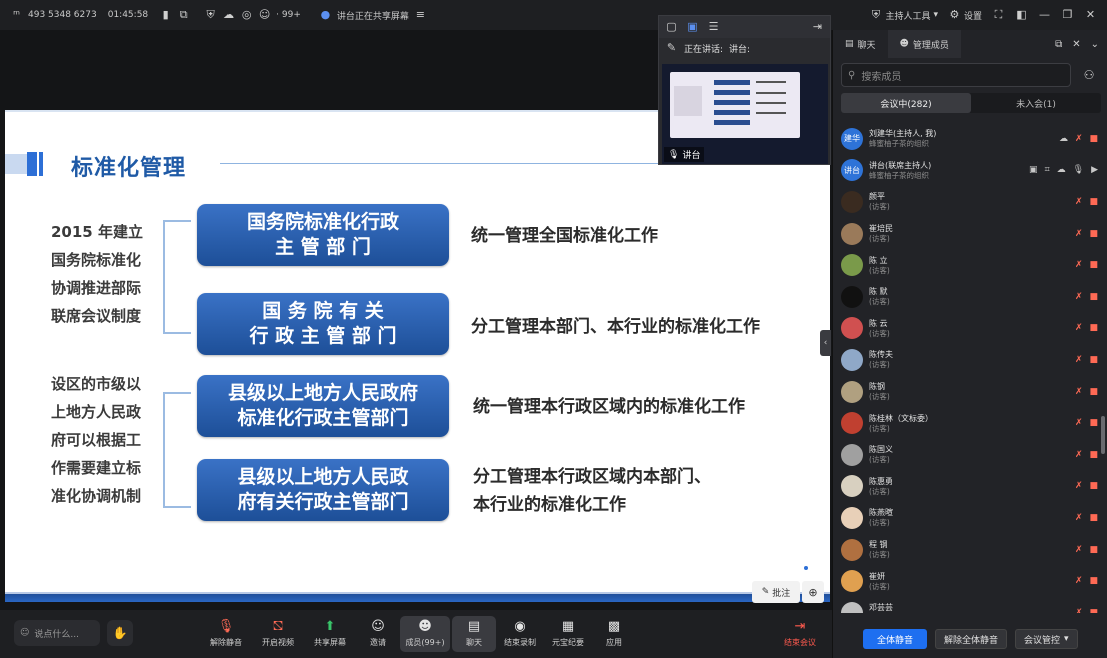  I want to click on view-icon: ◎, so click(246, 15).